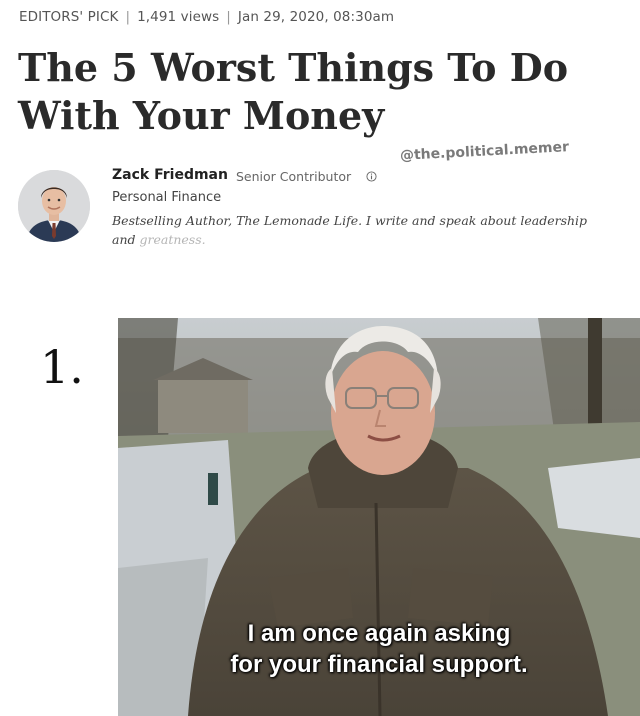  What do you see at coordinates (484, 151) in the screenshot?
I see `watermark-handle: @the.political.memer` at bounding box center [484, 151].